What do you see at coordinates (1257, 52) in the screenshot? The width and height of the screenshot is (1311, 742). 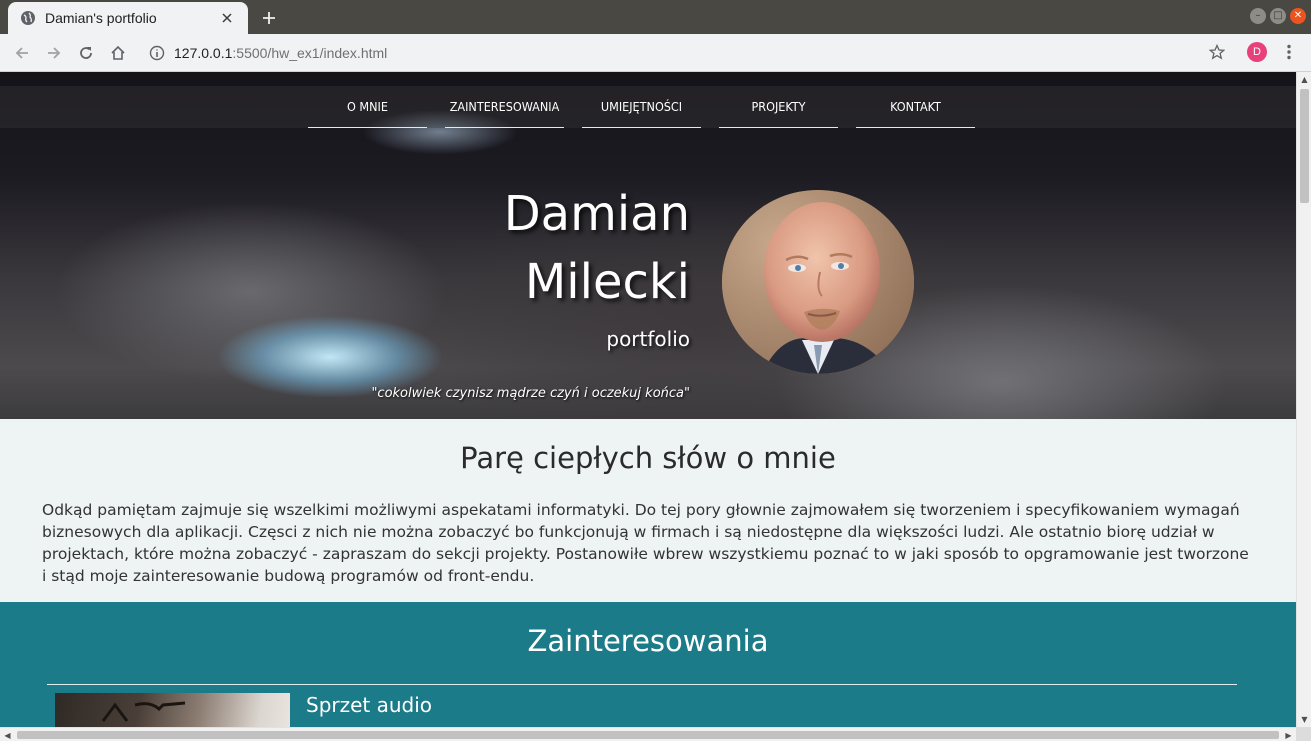 I see `profile-avatar: D` at bounding box center [1257, 52].